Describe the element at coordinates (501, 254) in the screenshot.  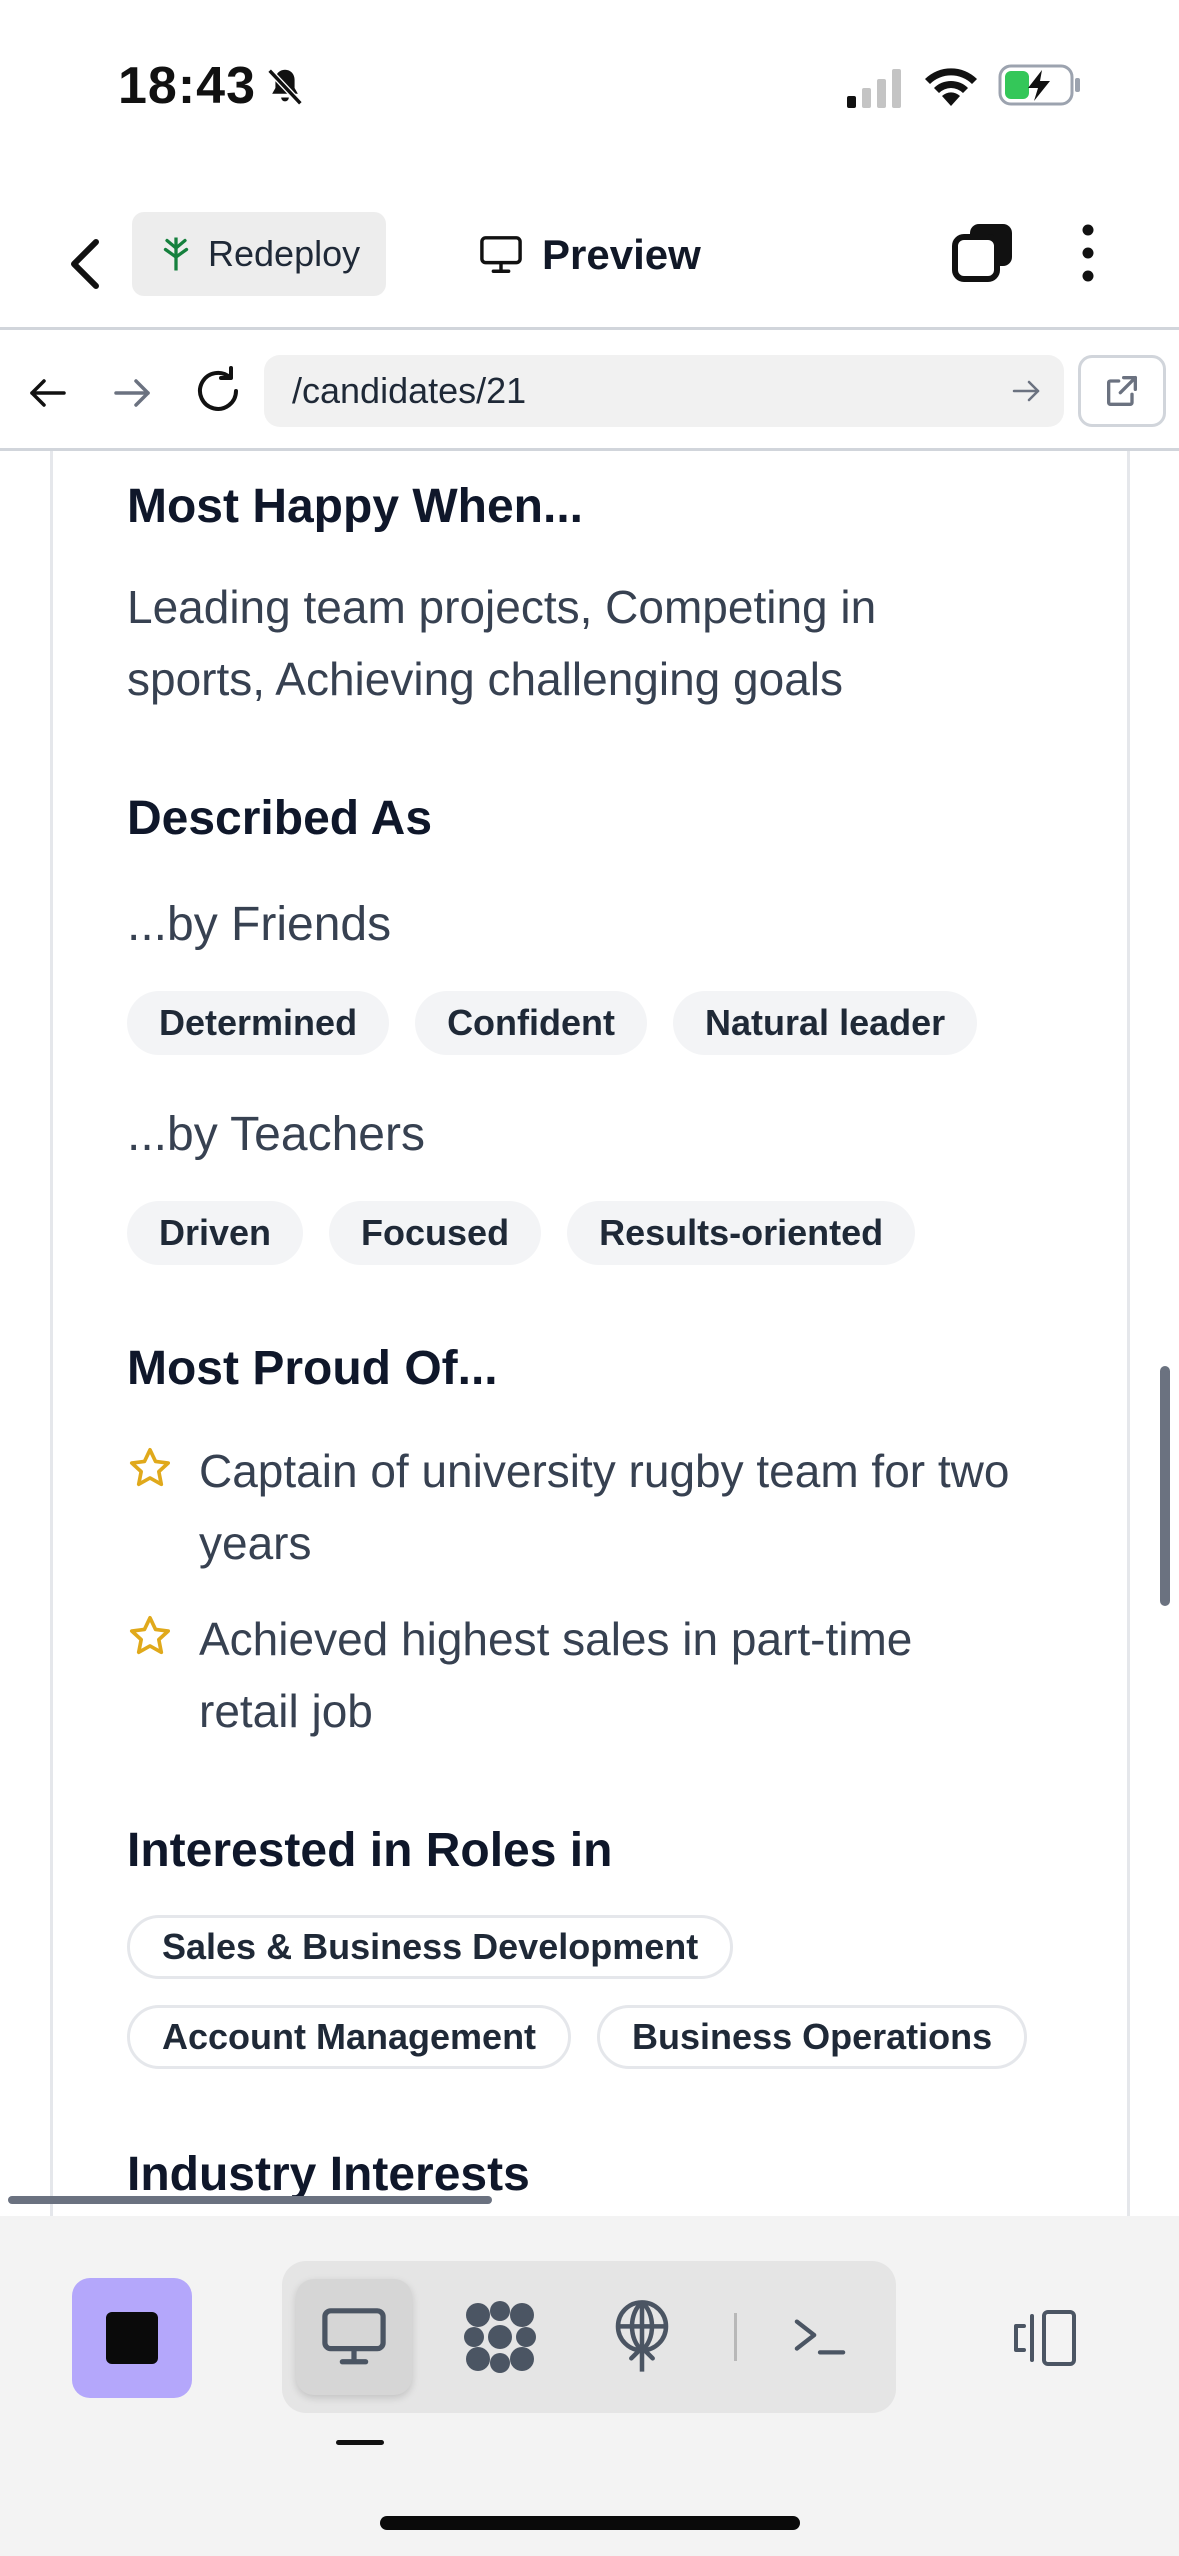
I see `monitor-icon` at that location.